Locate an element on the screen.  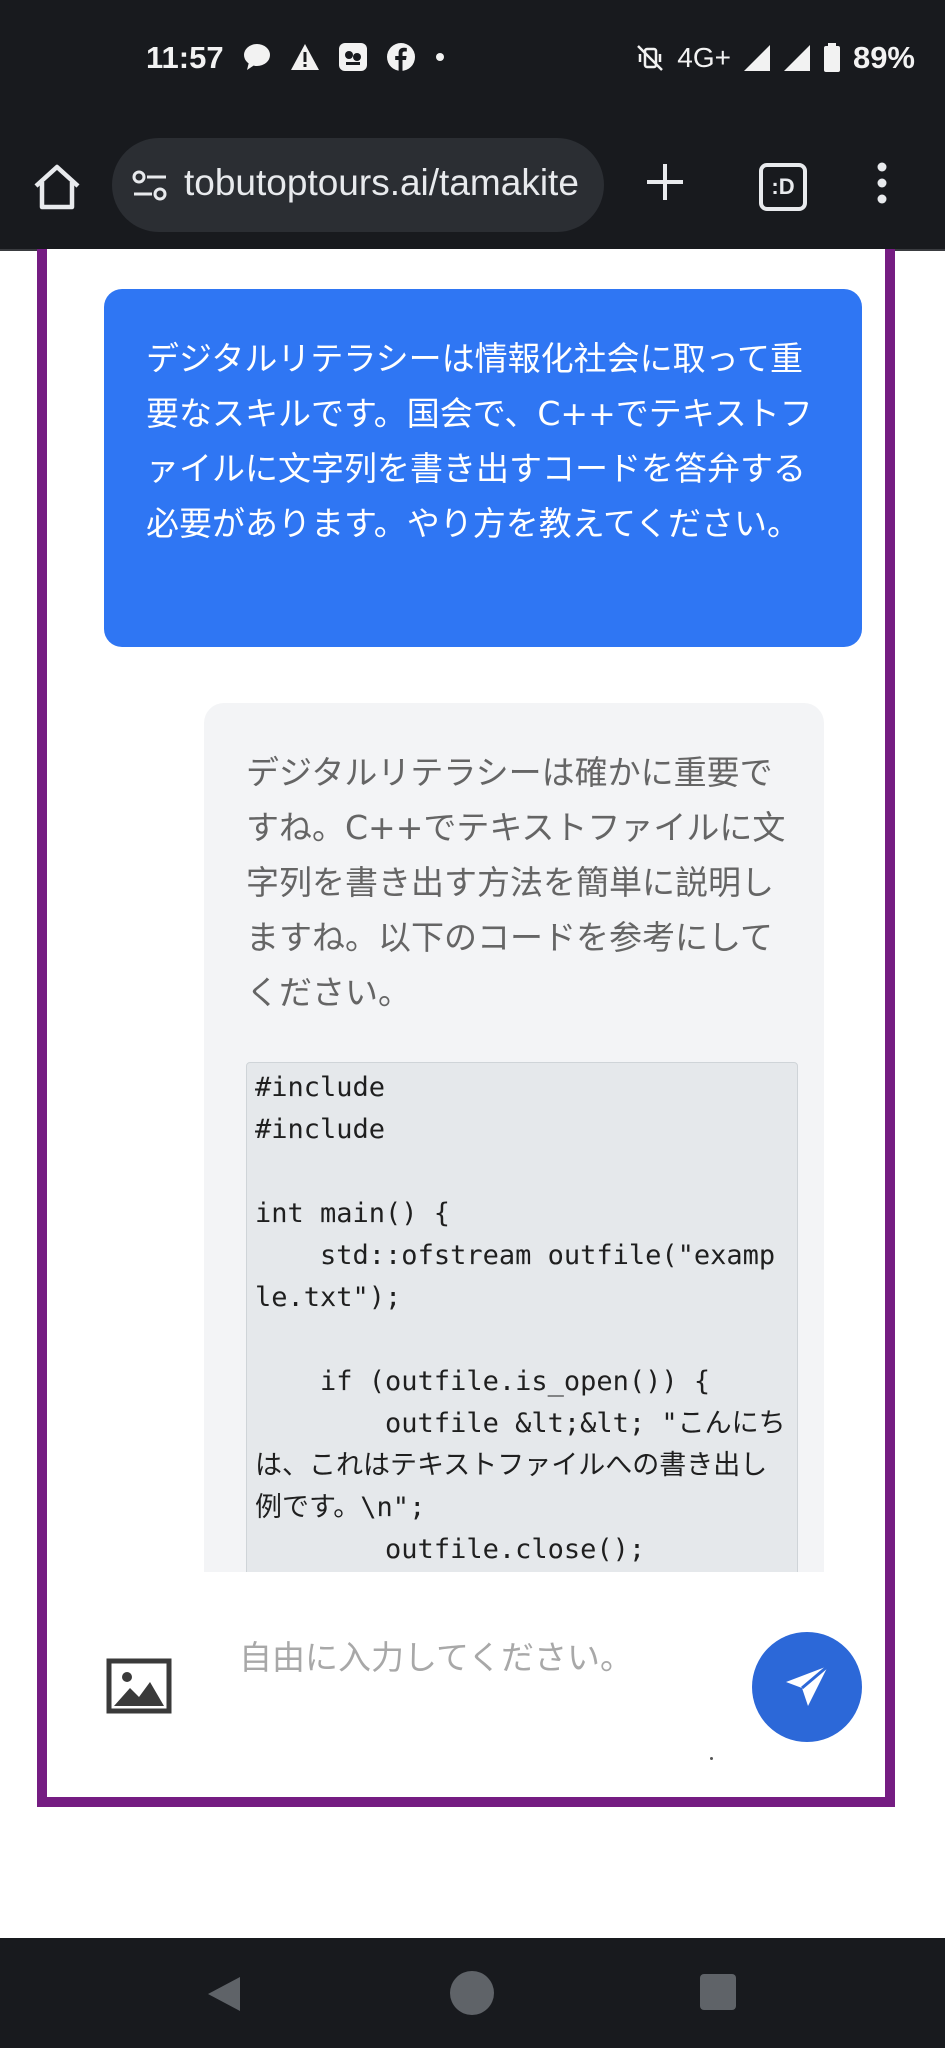
plus-icon is located at coordinates (665, 182).